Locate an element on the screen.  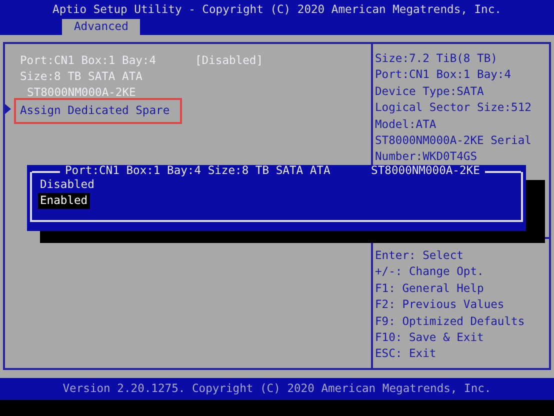
key-hint: Enter: Select is located at coordinates (419, 256).